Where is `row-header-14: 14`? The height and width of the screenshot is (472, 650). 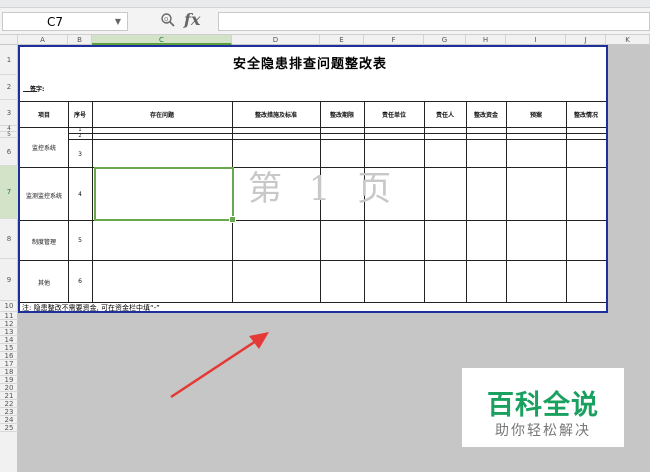 row-header-14: 14 is located at coordinates (9, 340).